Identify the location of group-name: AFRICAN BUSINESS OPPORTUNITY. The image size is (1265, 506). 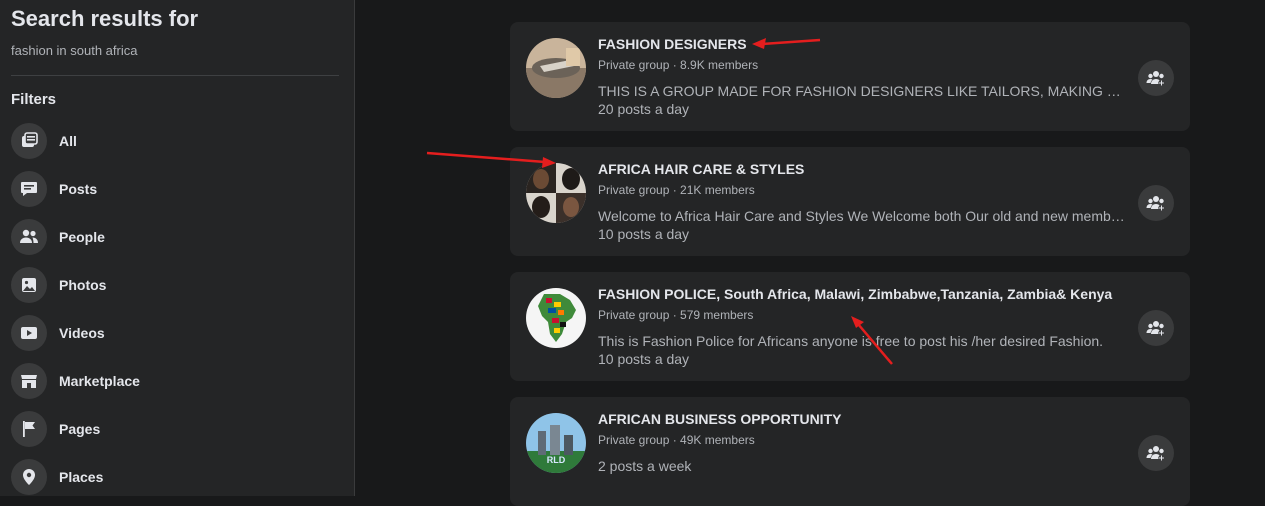
(719, 419).